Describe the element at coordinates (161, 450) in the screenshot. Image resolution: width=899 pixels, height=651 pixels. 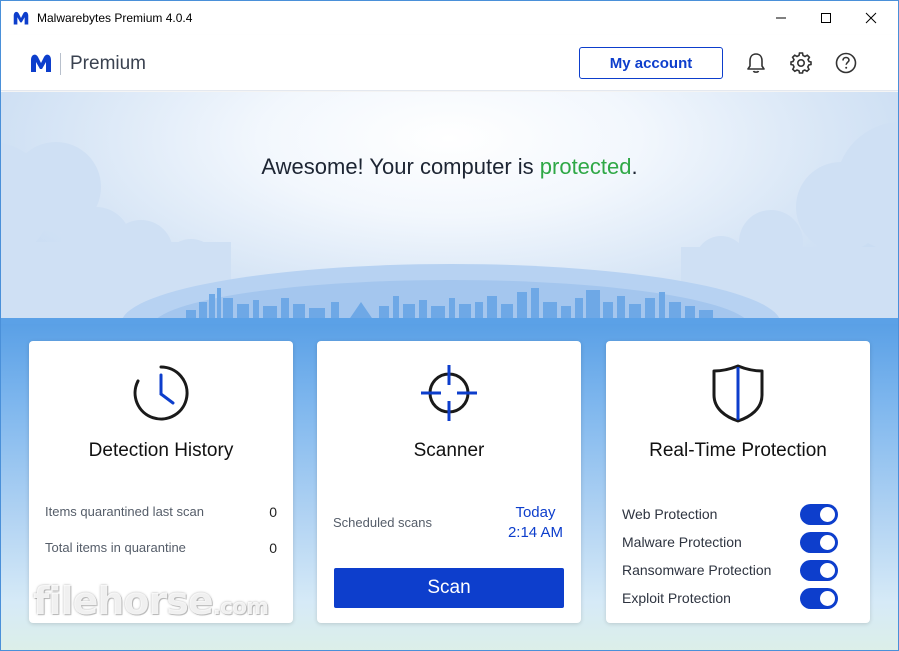
I see `detection-history-title: Detection History` at that location.